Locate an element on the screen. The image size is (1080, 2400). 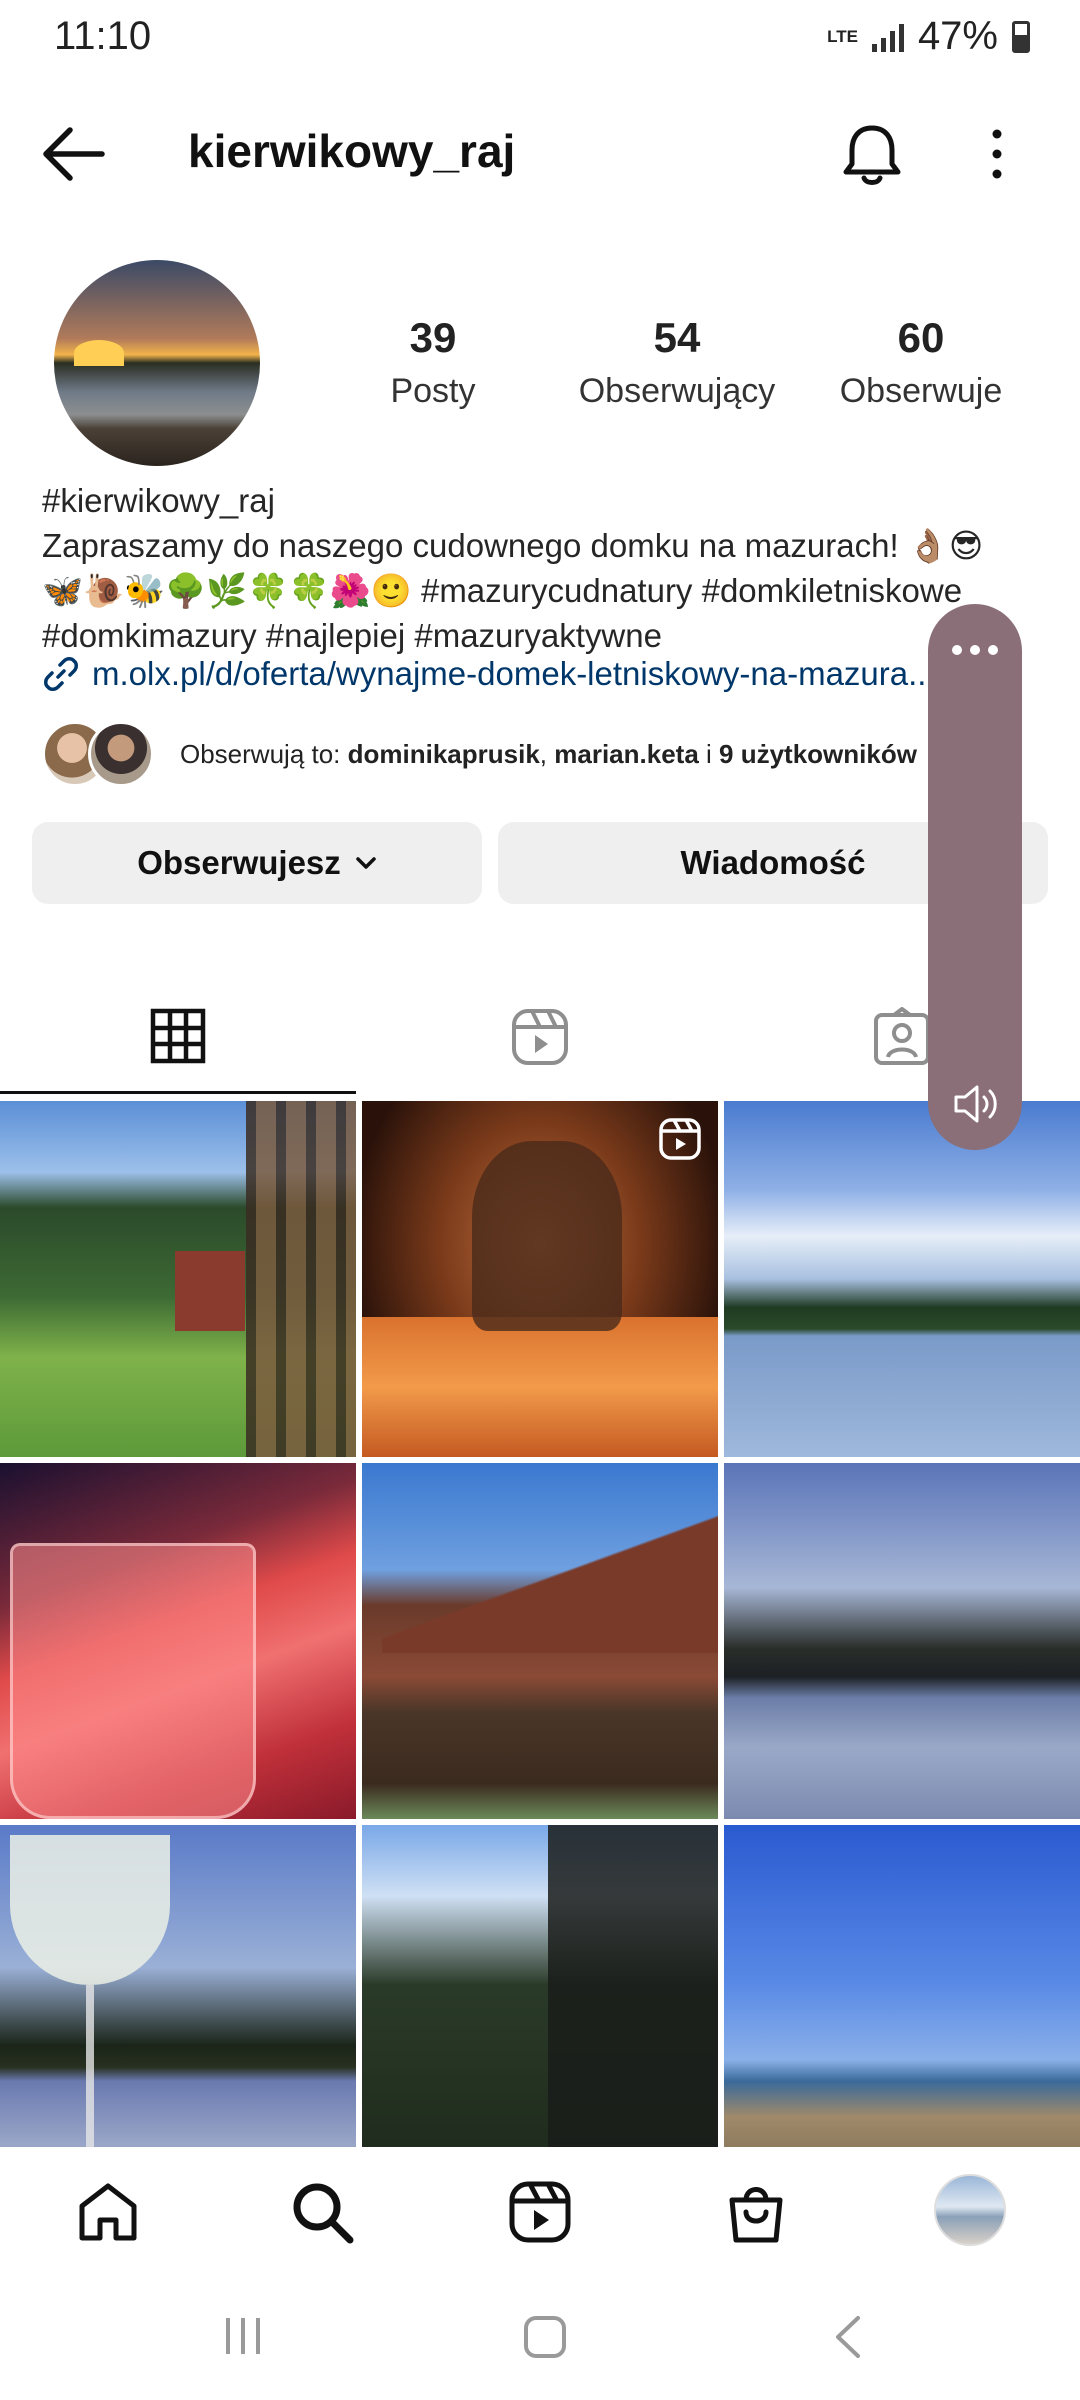
message-button-label: Wiadomość is located at coordinates (773, 862).